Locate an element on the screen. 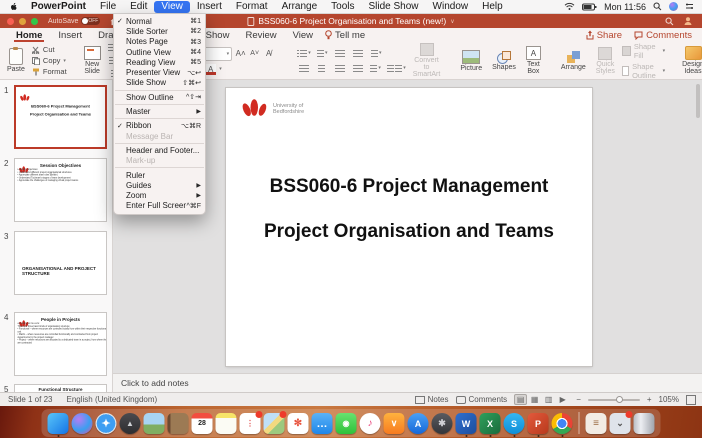 The height and width of the screenshot is (438, 702). menu-item-outline-view: Outline View ⌘4 is located at coordinates (159, 52).